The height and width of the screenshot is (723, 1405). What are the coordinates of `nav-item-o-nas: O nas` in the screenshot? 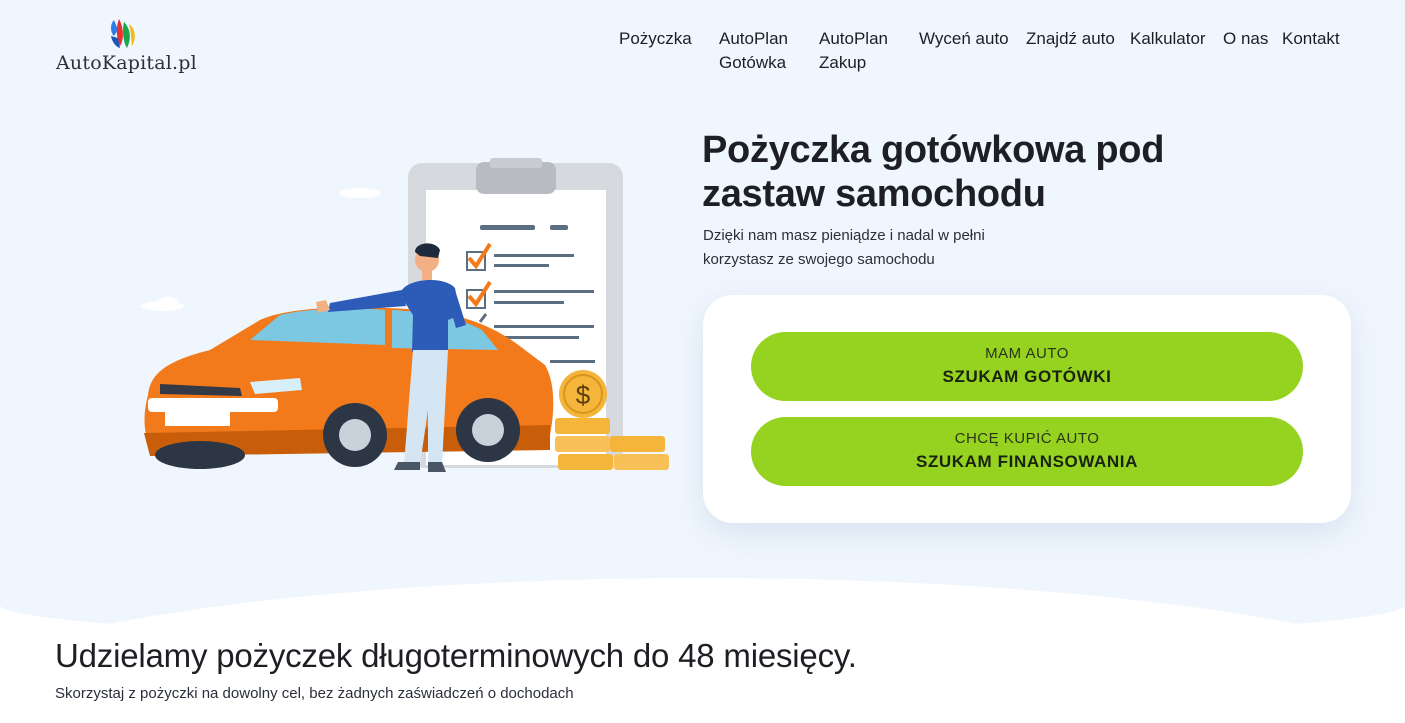 It's located at (1245, 39).